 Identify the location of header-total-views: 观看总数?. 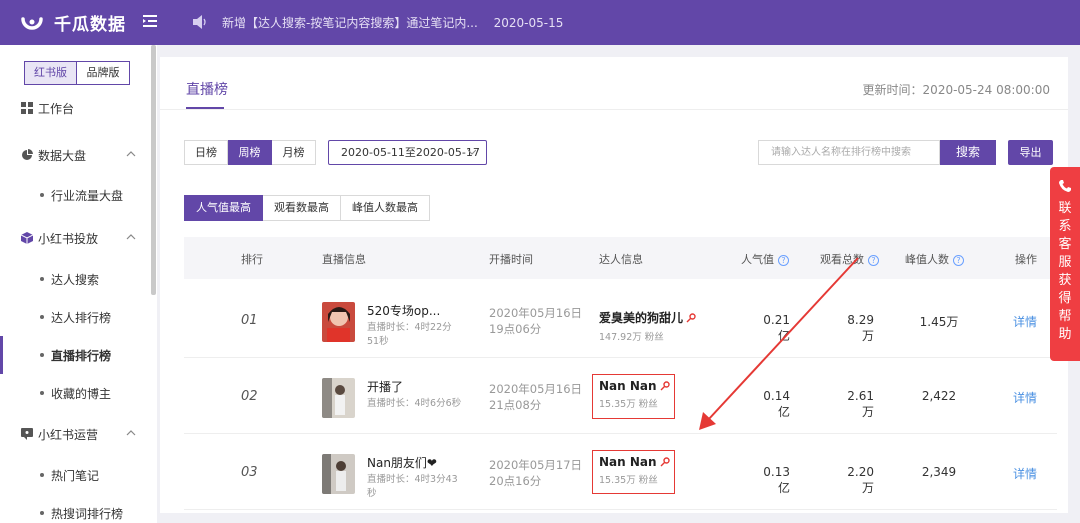
(849, 259).